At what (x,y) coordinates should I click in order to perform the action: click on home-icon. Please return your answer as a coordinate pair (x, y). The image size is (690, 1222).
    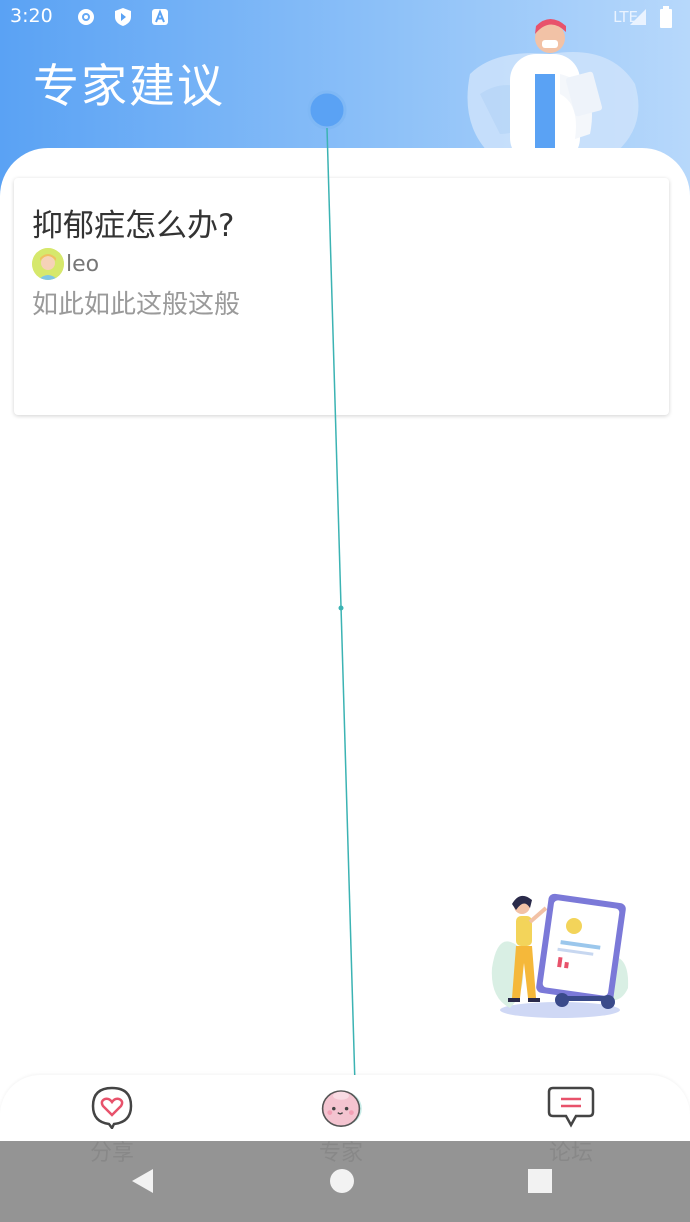
    Looking at the image, I should click on (342, 1181).